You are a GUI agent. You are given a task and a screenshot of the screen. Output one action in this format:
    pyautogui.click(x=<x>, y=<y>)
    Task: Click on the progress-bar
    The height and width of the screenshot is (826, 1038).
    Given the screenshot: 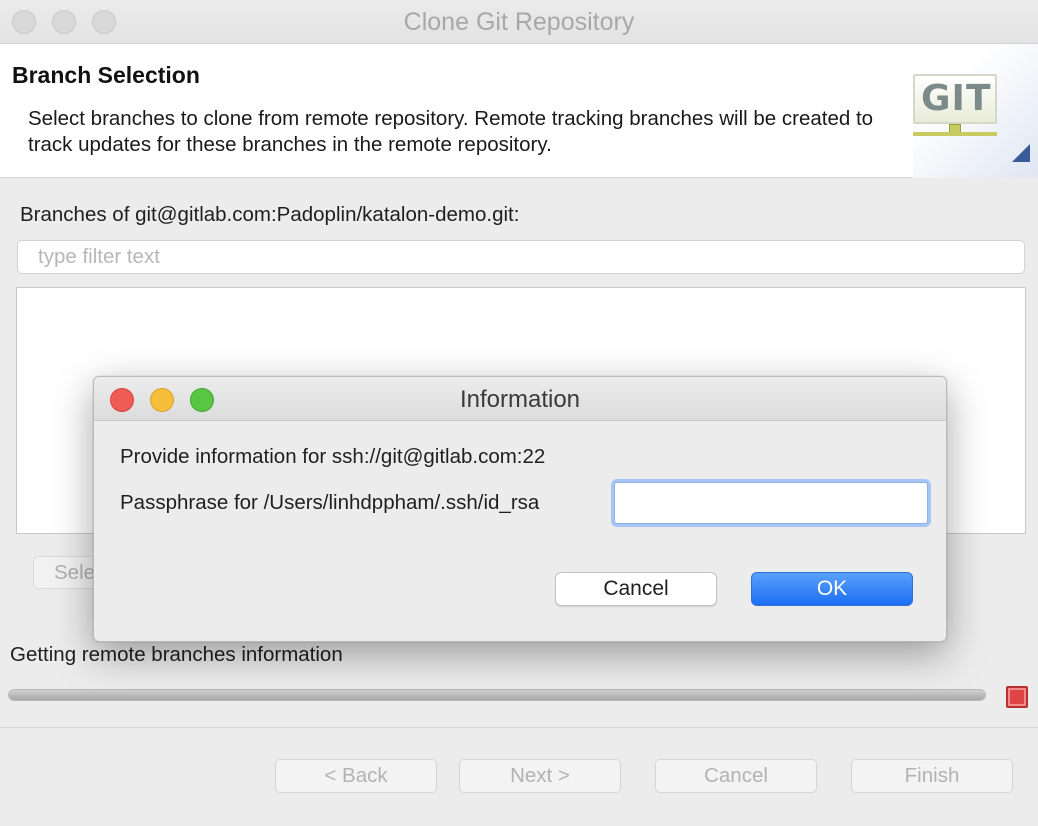 What is the action you would take?
    pyautogui.click(x=497, y=695)
    